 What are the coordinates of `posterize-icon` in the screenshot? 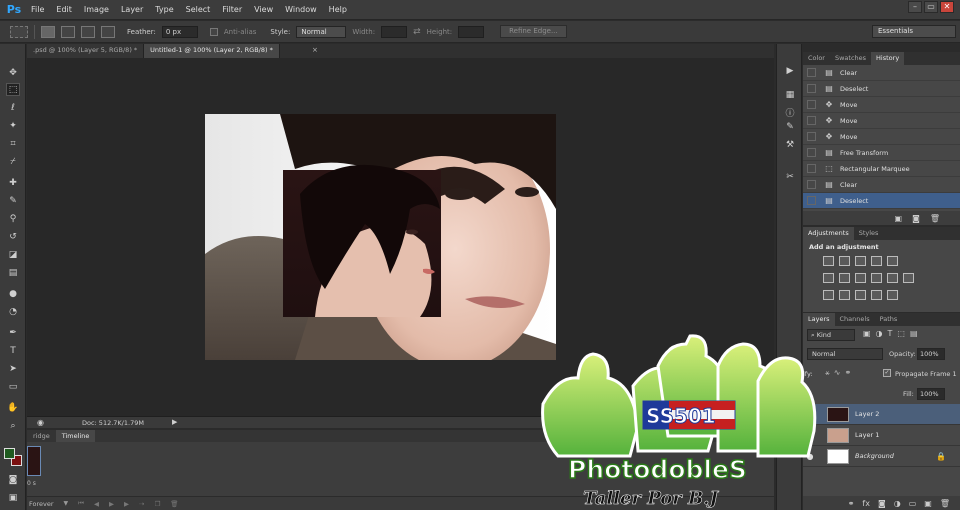 It's located at (844, 295).